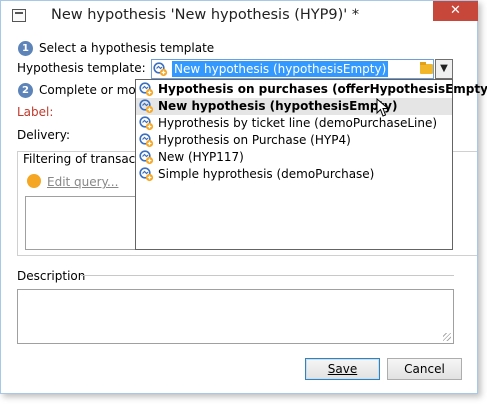 The height and width of the screenshot is (405, 487). Describe the element at coordinates (88, 159) in the screenshot. I see `filtering-group-label: Filtering of transactio` at that location.